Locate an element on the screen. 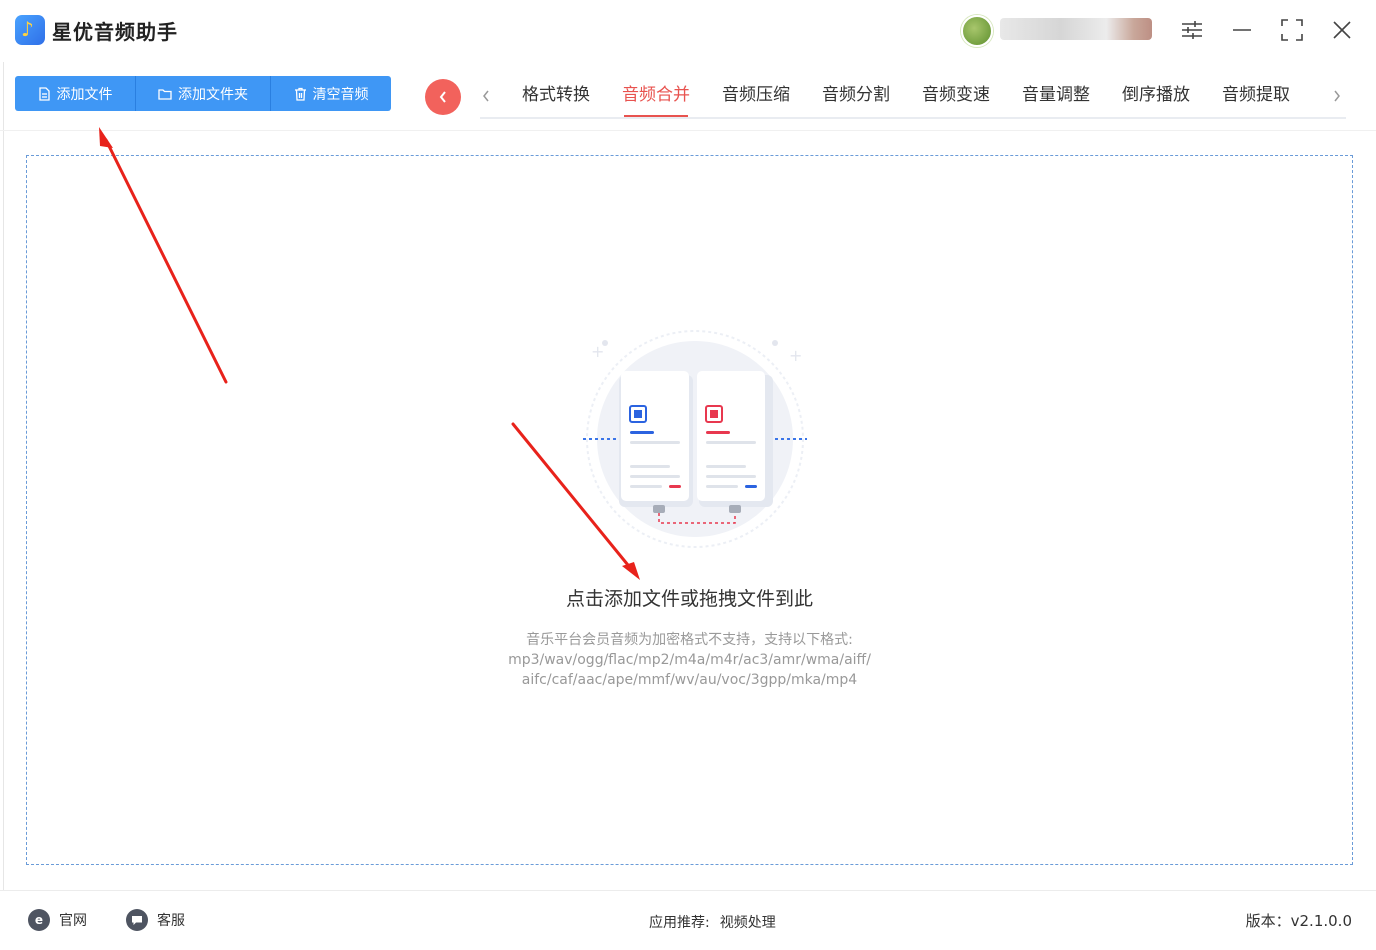 The width and height of the screenshot is (1376, 950). file-icon is located at coordinates (44, 93).